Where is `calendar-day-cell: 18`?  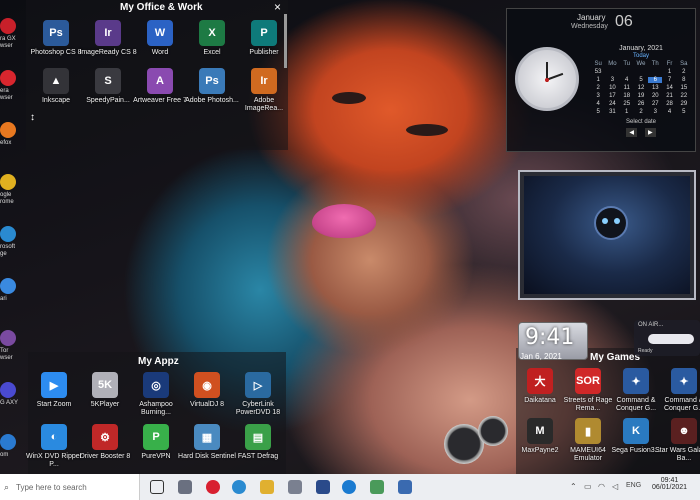 calendar-day-cell: 18 is located at coordinates (627, 96).